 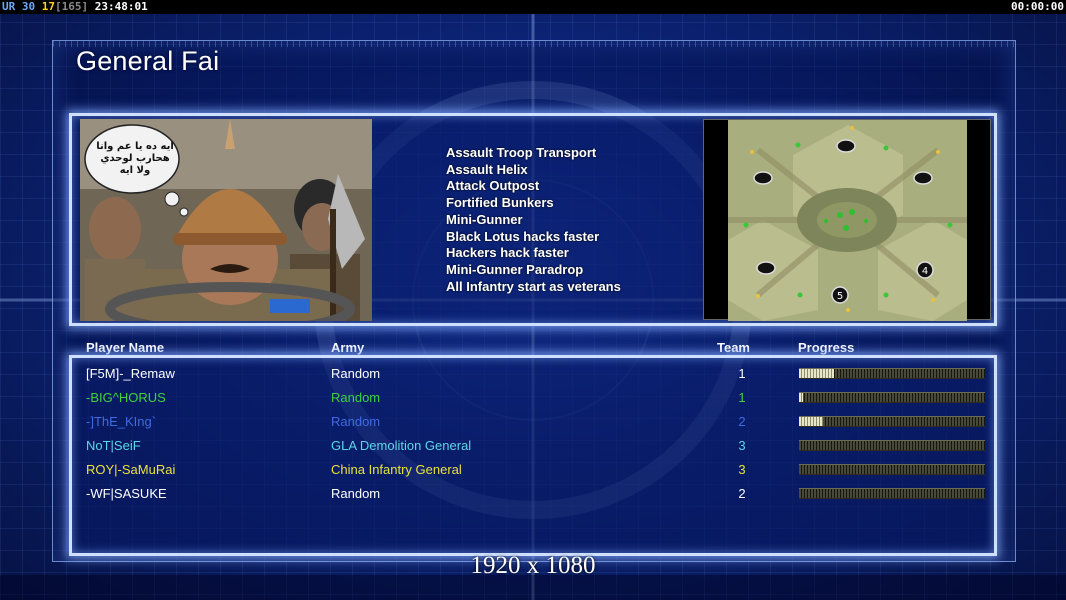 What do you see at coordinates (396, 469) in the screenshot?
I see `player-army: China Infantry General` at bounding box center [396, 469].